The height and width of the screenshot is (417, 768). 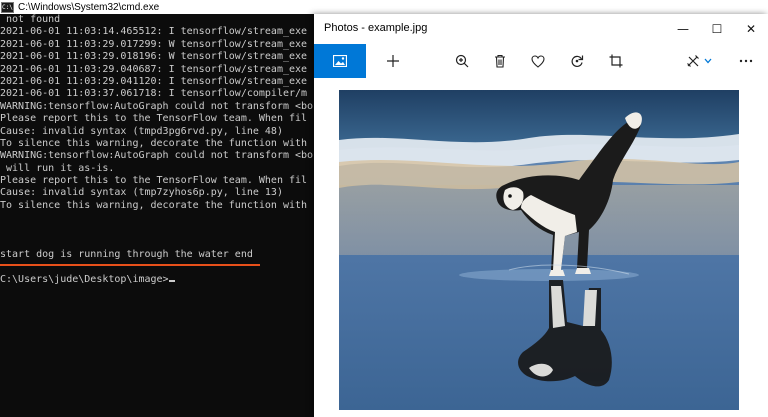 I want to click on rotate-button, so click(x=577, y=61).